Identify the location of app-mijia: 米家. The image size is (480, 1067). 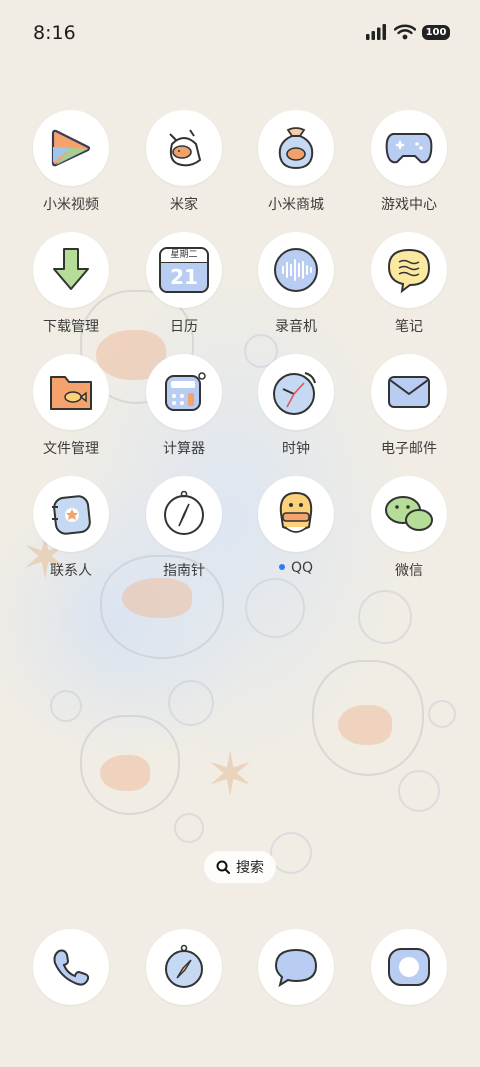
(184, 162).